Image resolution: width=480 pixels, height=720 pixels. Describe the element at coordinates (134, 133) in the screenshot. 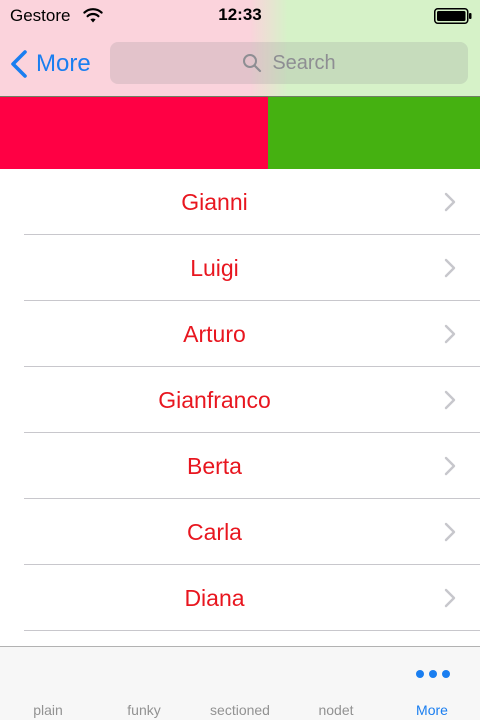

I see `red-block` at that location.